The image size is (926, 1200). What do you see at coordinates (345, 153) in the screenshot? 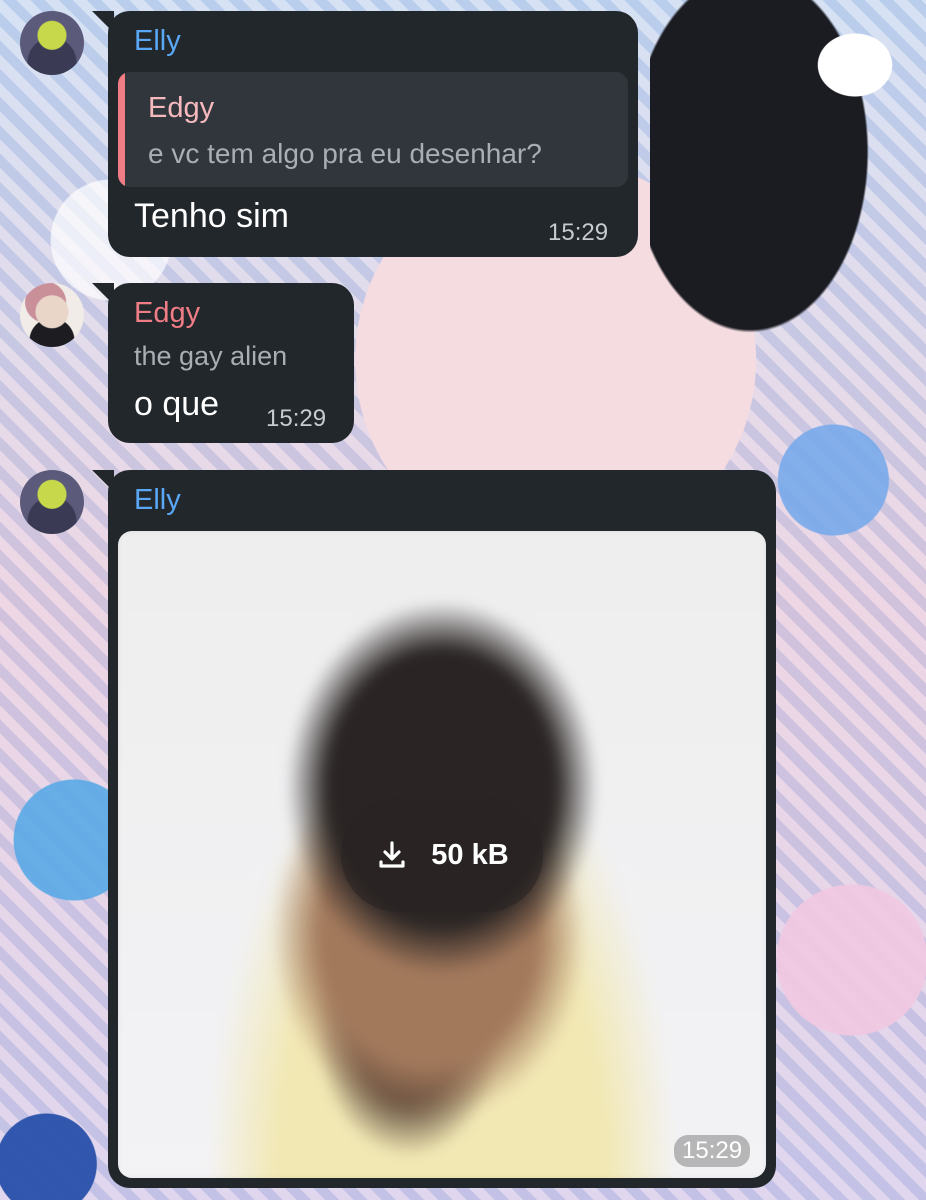
I see `reply-text: e vc tem algo pra eu desenhar?` at bounding box center [345, 153].